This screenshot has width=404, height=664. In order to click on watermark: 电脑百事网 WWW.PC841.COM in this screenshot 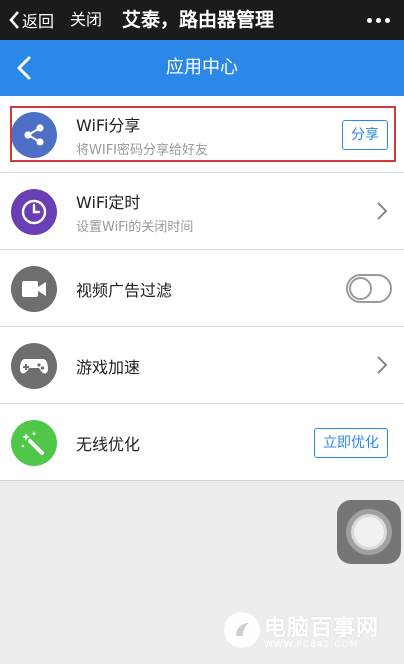, I will do `click(301, 630)`.